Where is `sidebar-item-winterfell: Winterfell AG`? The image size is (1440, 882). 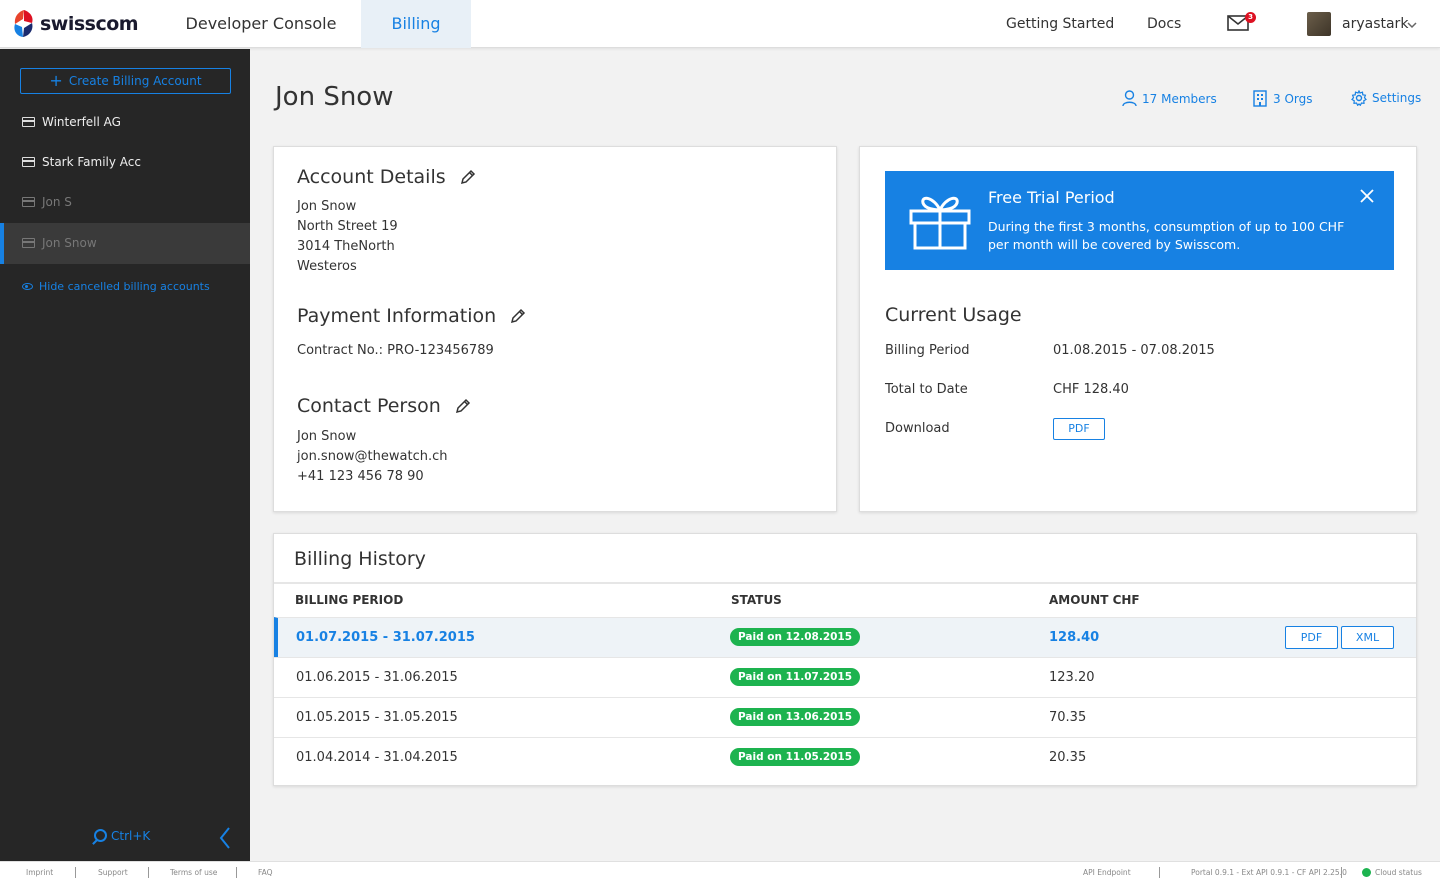
sidebar-item-winterfell: Winterfell AG is located at coordinates (125, 122).